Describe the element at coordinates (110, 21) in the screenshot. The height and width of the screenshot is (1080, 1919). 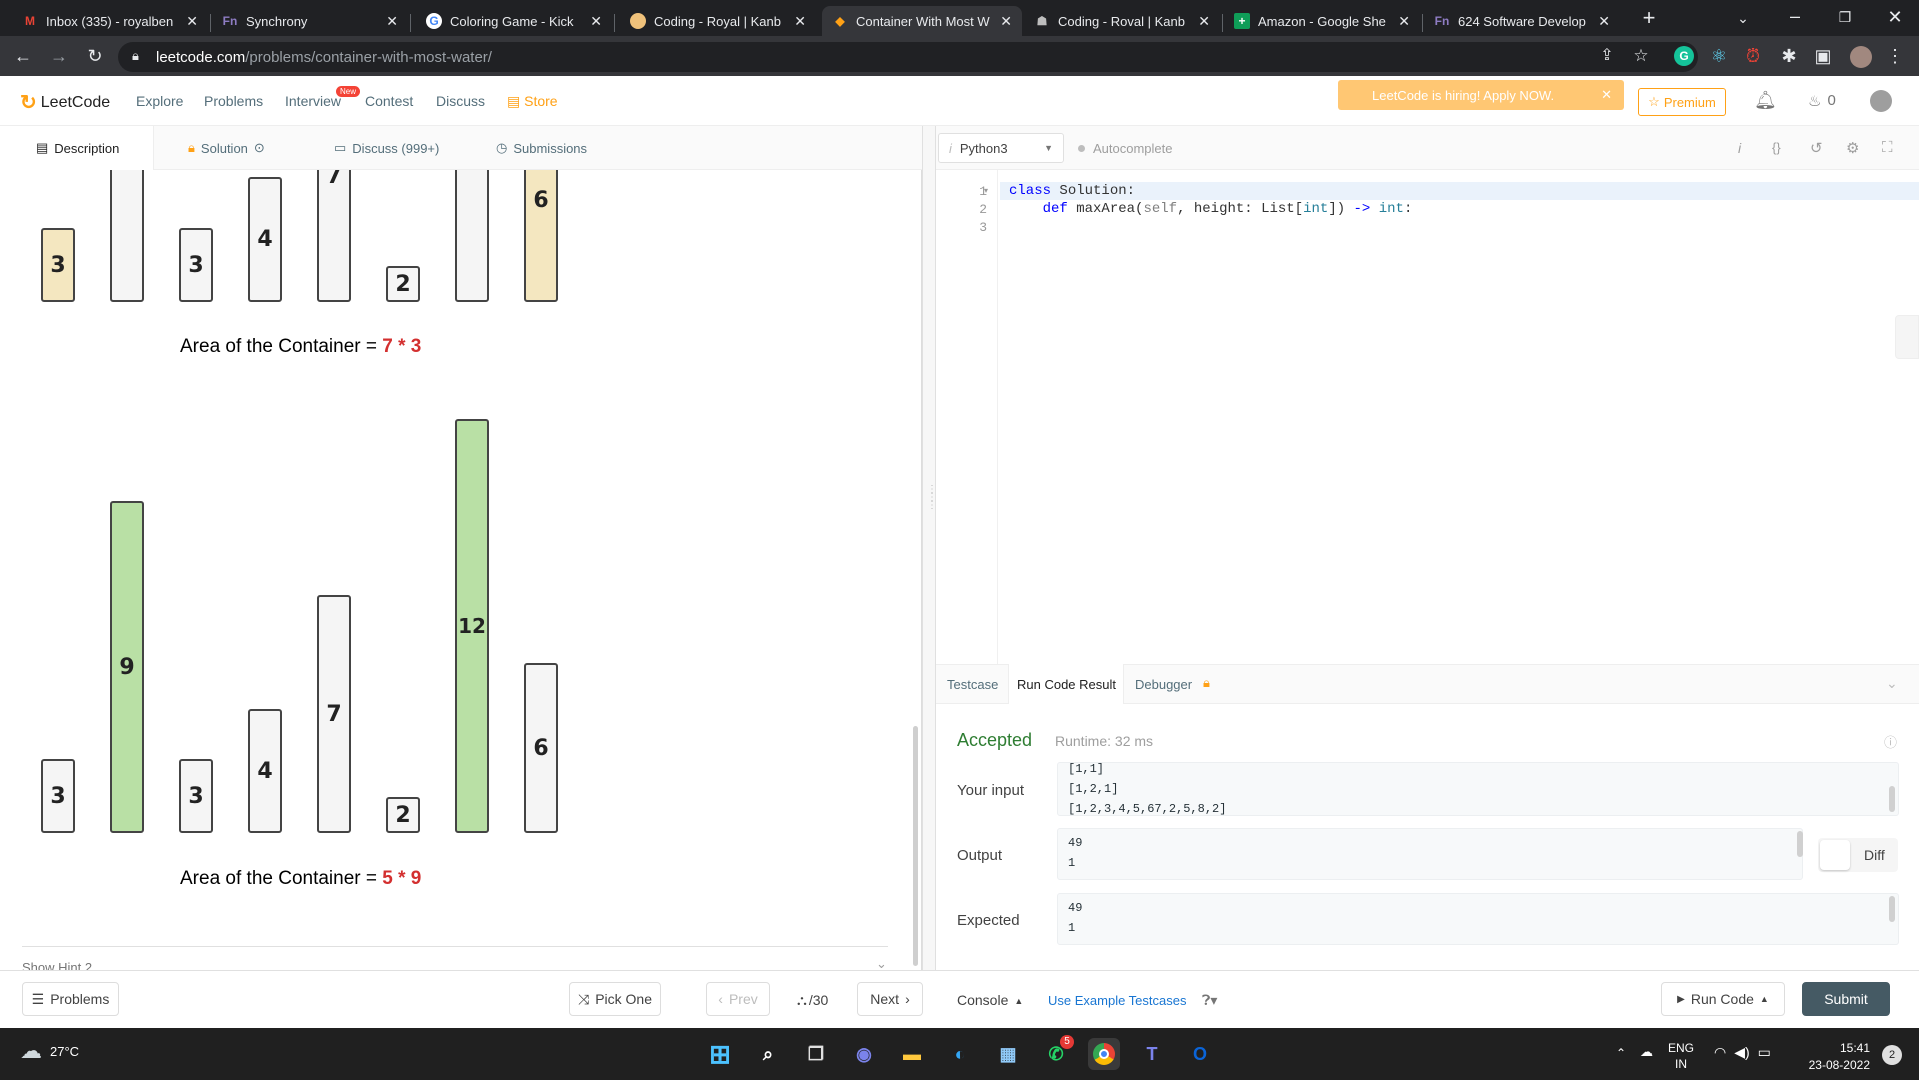
I see `browser-tab-gmail: M Inbox (335) - royalben ✕` at that location.